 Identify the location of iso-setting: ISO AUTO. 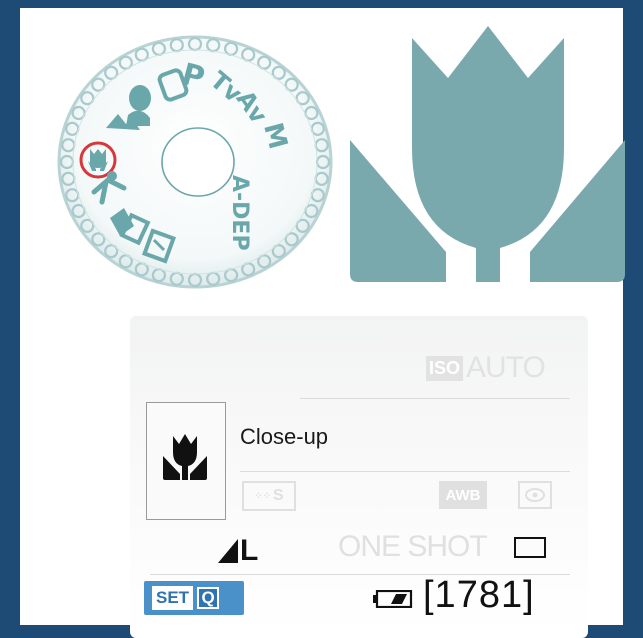
(486, 368).